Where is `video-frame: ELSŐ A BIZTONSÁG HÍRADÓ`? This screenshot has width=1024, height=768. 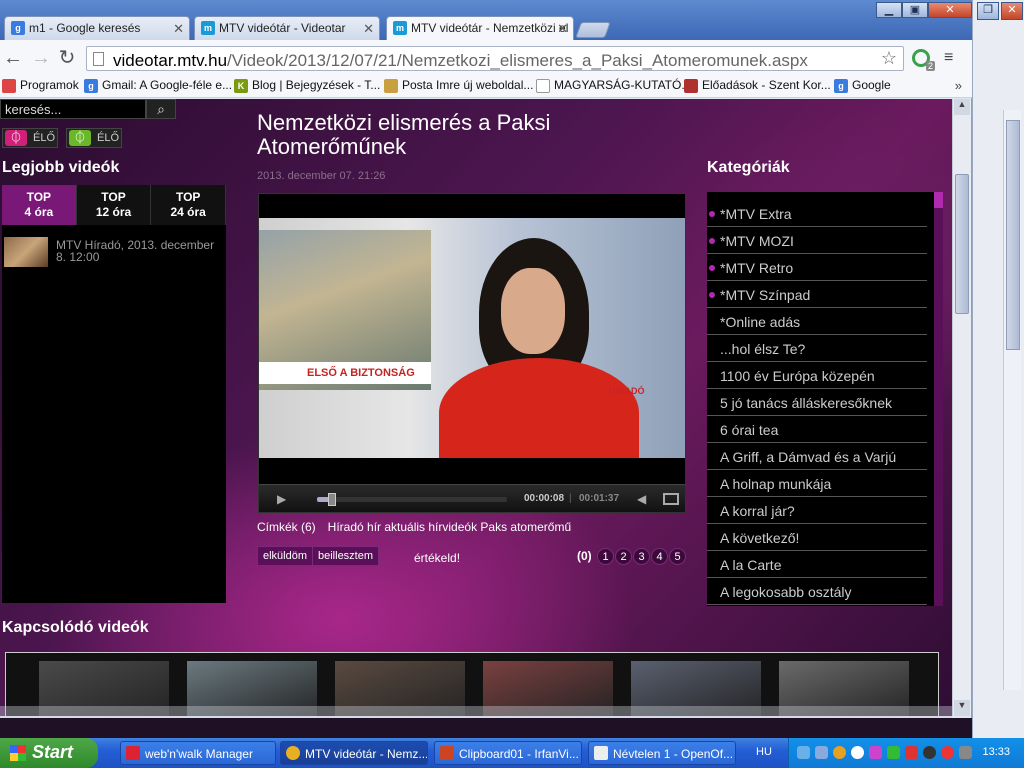 video-frame: ELSŐ A BIZTONSÁG HÍRADÓ is located at coordinates (472, 338).